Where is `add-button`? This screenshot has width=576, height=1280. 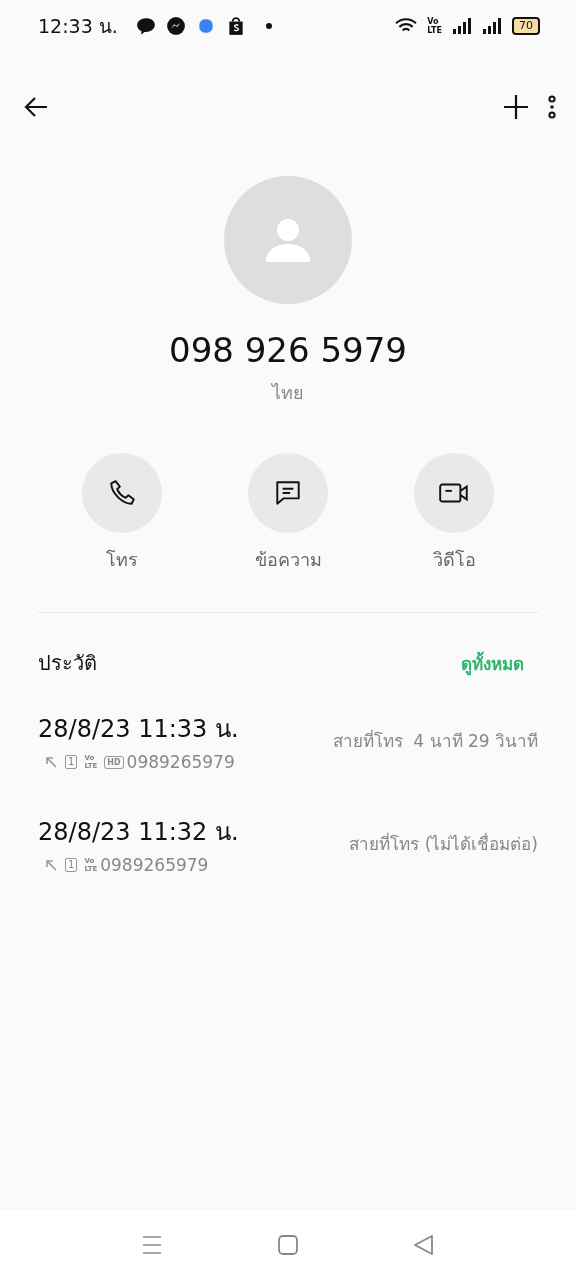 add-button is located at coordinates (516, 107).